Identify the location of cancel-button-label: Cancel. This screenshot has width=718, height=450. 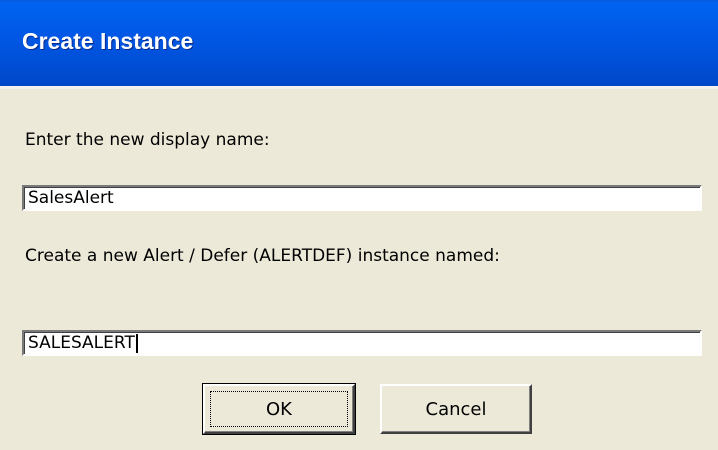
(456, 409).